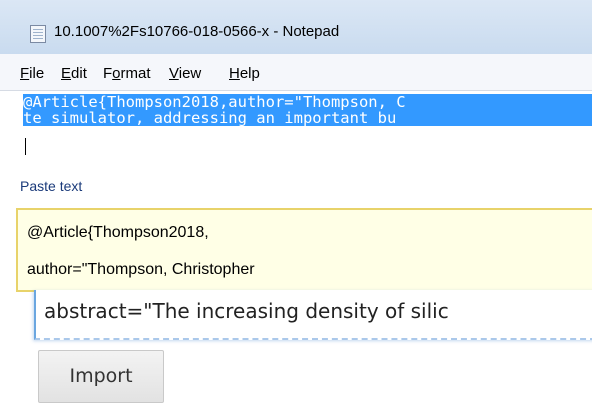 This screenshot has height=405, width=592. Describe the element at coordinates (108, 73) in the screenshot. I see `menu-format-pre: F` at that location.